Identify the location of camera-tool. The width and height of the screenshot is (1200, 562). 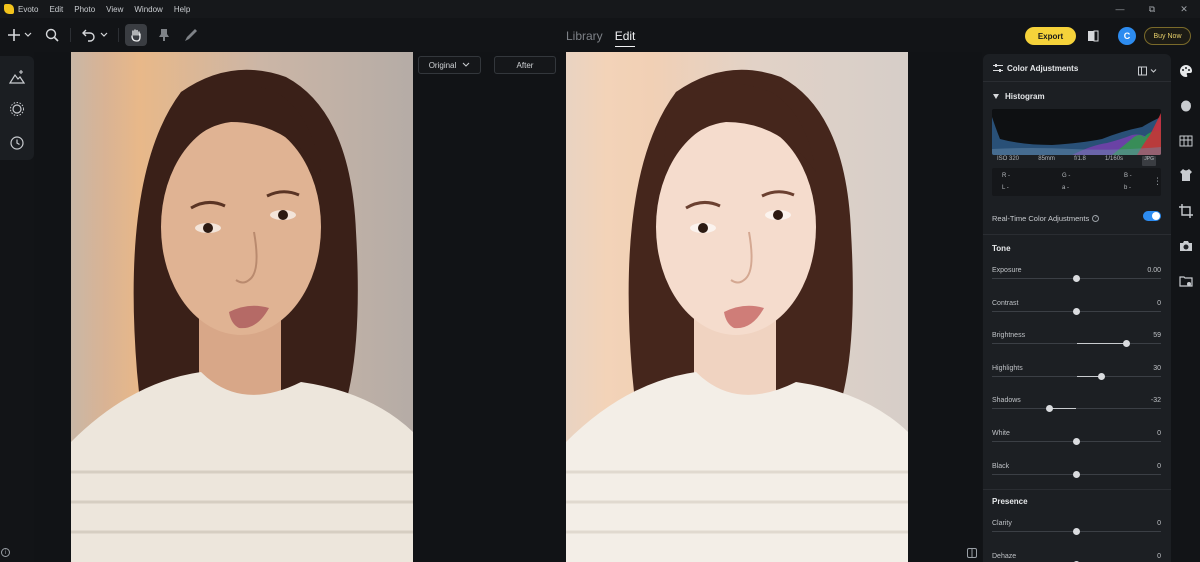
(1186, 246).